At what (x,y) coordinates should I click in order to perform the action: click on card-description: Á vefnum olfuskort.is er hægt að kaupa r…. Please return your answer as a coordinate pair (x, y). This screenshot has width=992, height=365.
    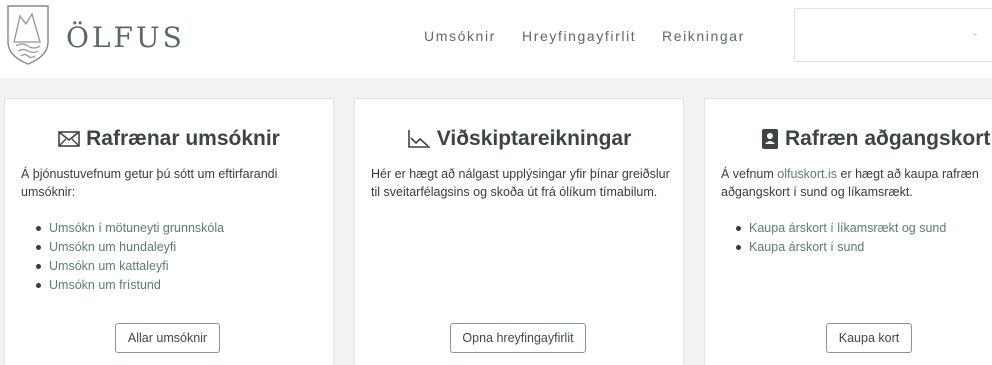
    Looking at the image, I should click on (856, 183).